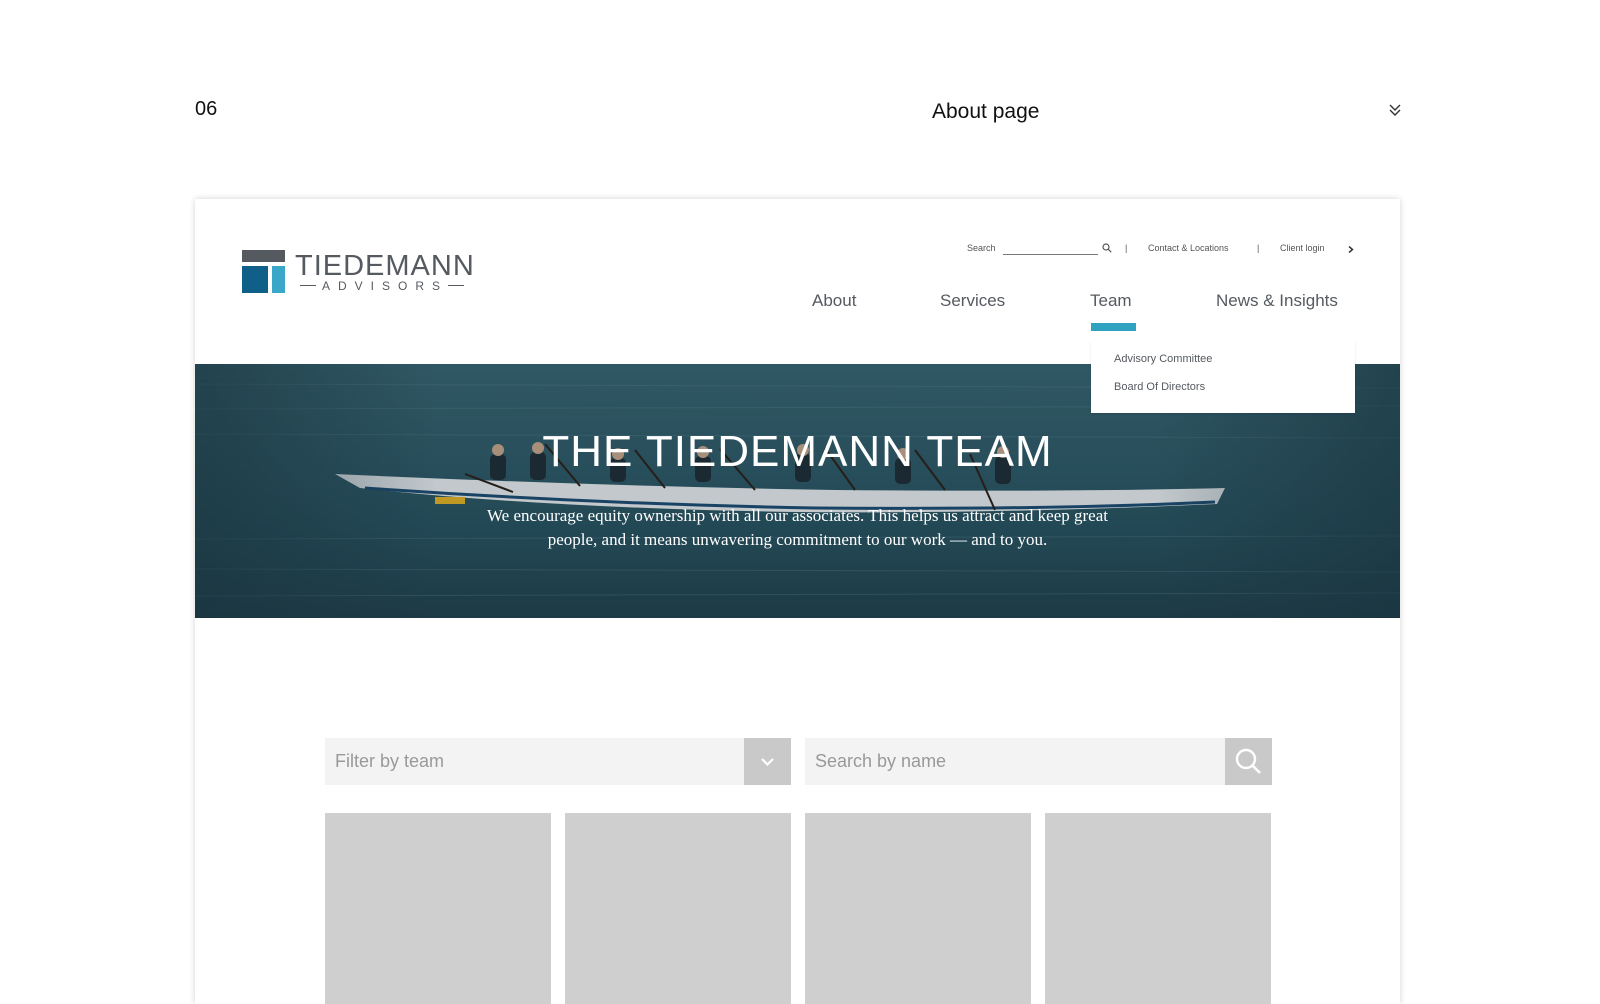  I want to click on dropdown-item-board-of-directors: Board Of Directors, so click(1159, 387).